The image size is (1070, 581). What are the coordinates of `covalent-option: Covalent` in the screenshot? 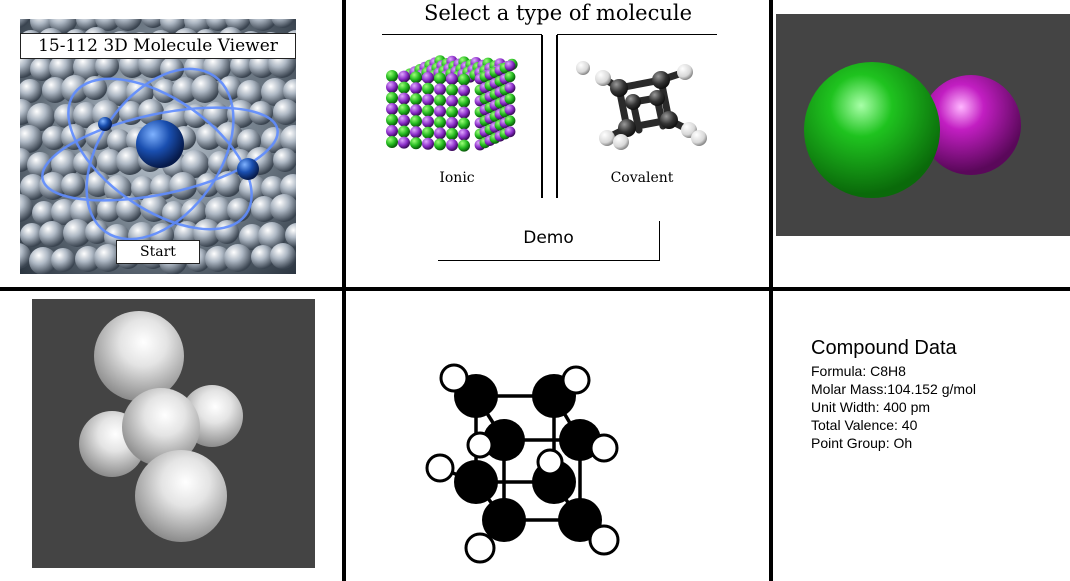 It's located at (642, 117).